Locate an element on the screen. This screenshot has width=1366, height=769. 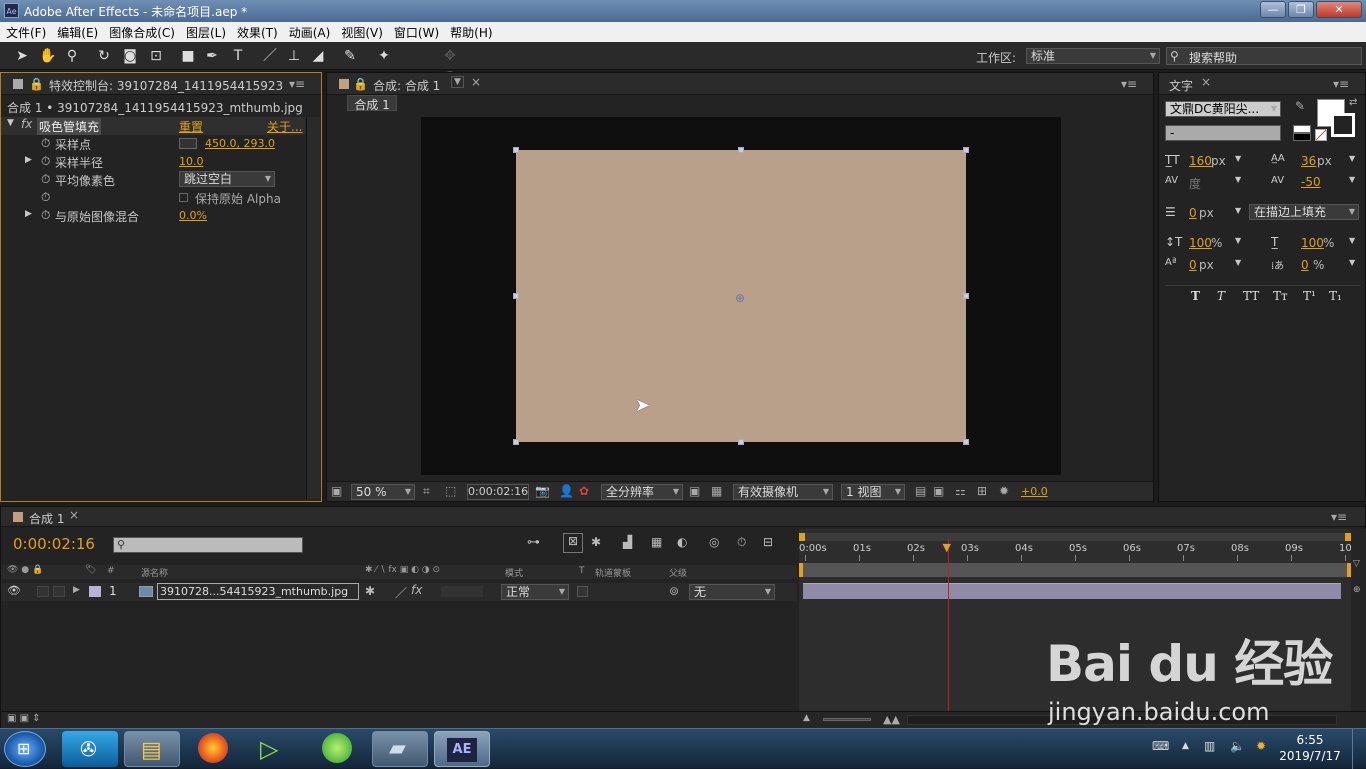
resolution-dropdown: 全分辨率 is located at coordinates (642, 492).